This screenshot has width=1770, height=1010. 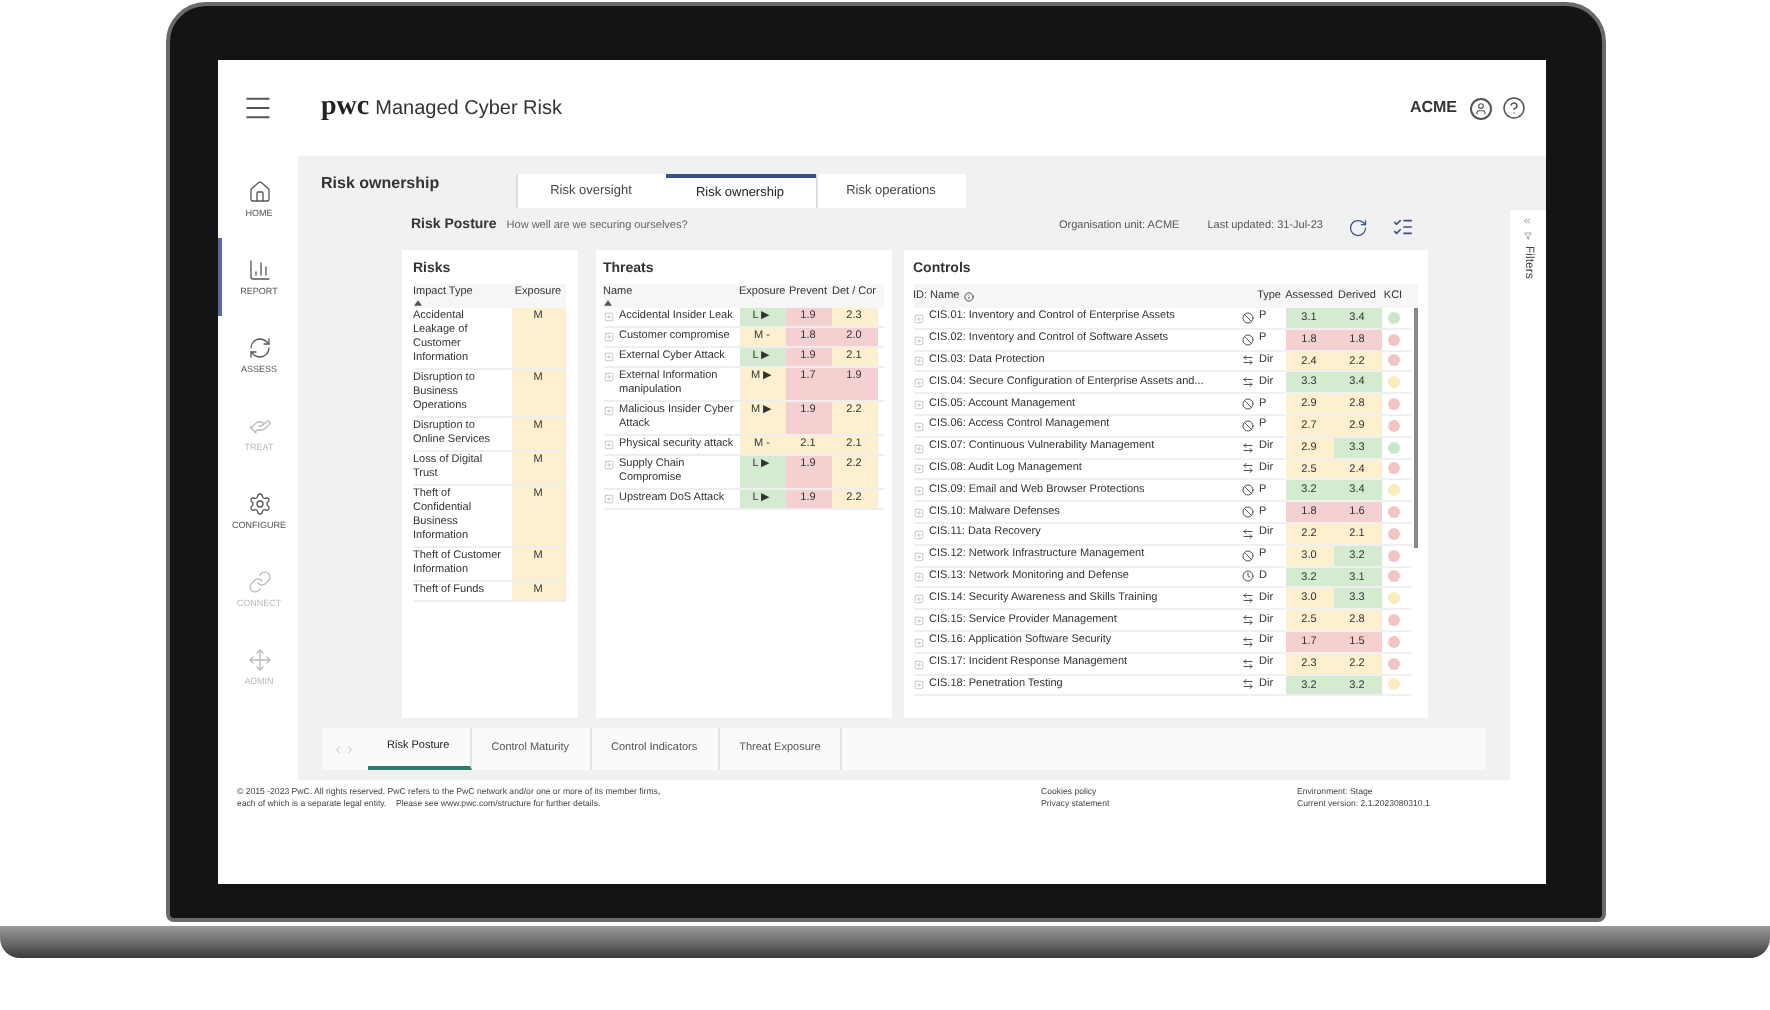 I want to click on clock-icon, so click(x=1247, y=576).